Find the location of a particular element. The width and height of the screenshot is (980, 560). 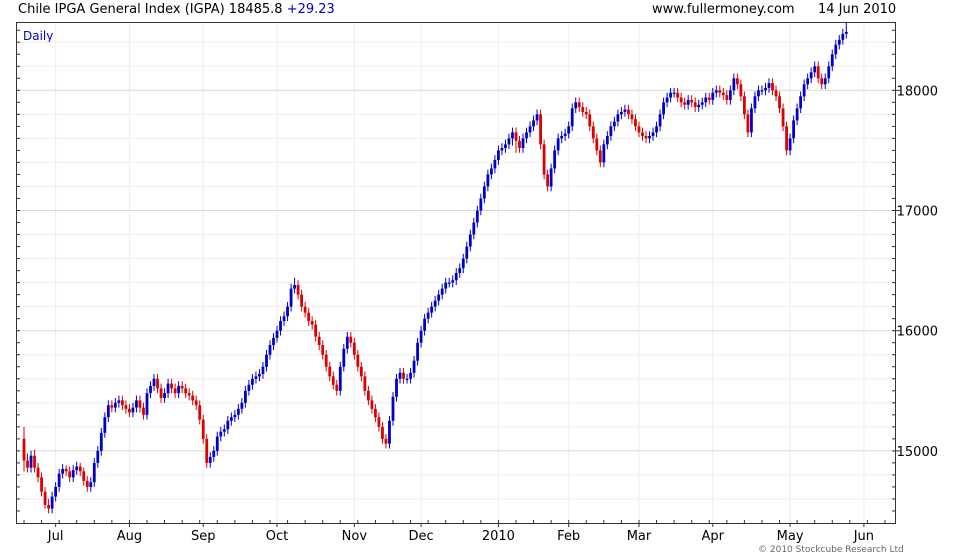

x-tick-label: Jul is located at coordinates (55, 536).